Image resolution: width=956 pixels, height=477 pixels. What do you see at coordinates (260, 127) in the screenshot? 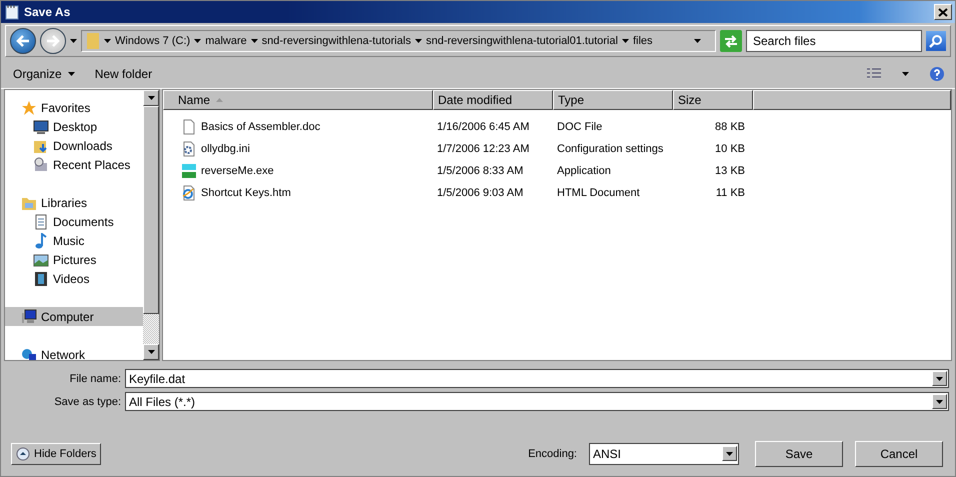
I see `file-name: Basics of Assembler.doc` at bounding box center [260, 127].